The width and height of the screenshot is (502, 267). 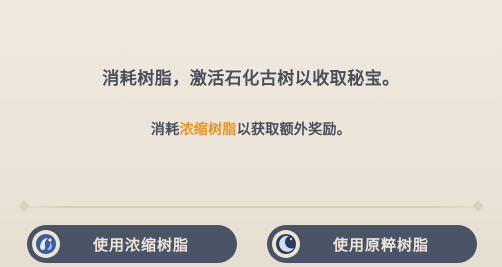 I want to click on sub-message-prefix: 消耗, so click(x=165, y=130).